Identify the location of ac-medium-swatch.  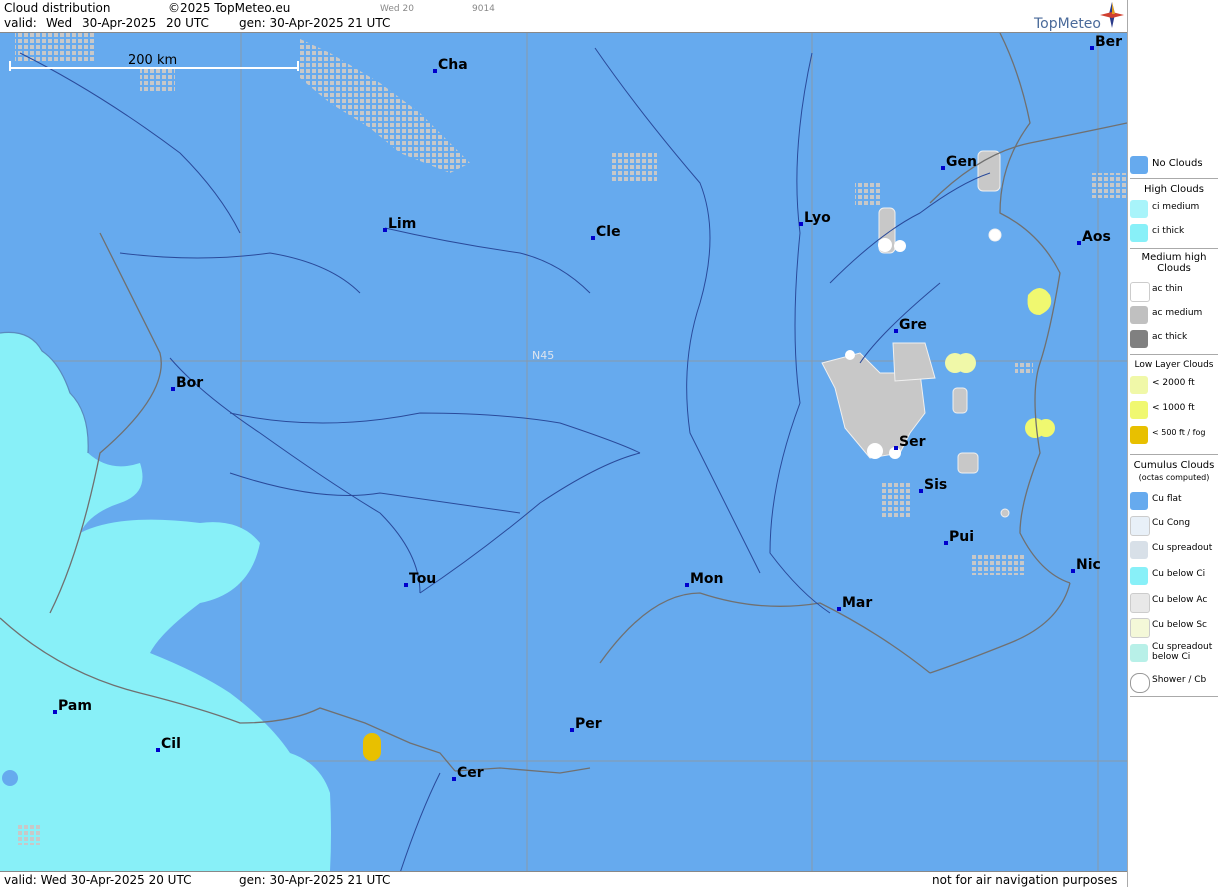
(1139, 315).